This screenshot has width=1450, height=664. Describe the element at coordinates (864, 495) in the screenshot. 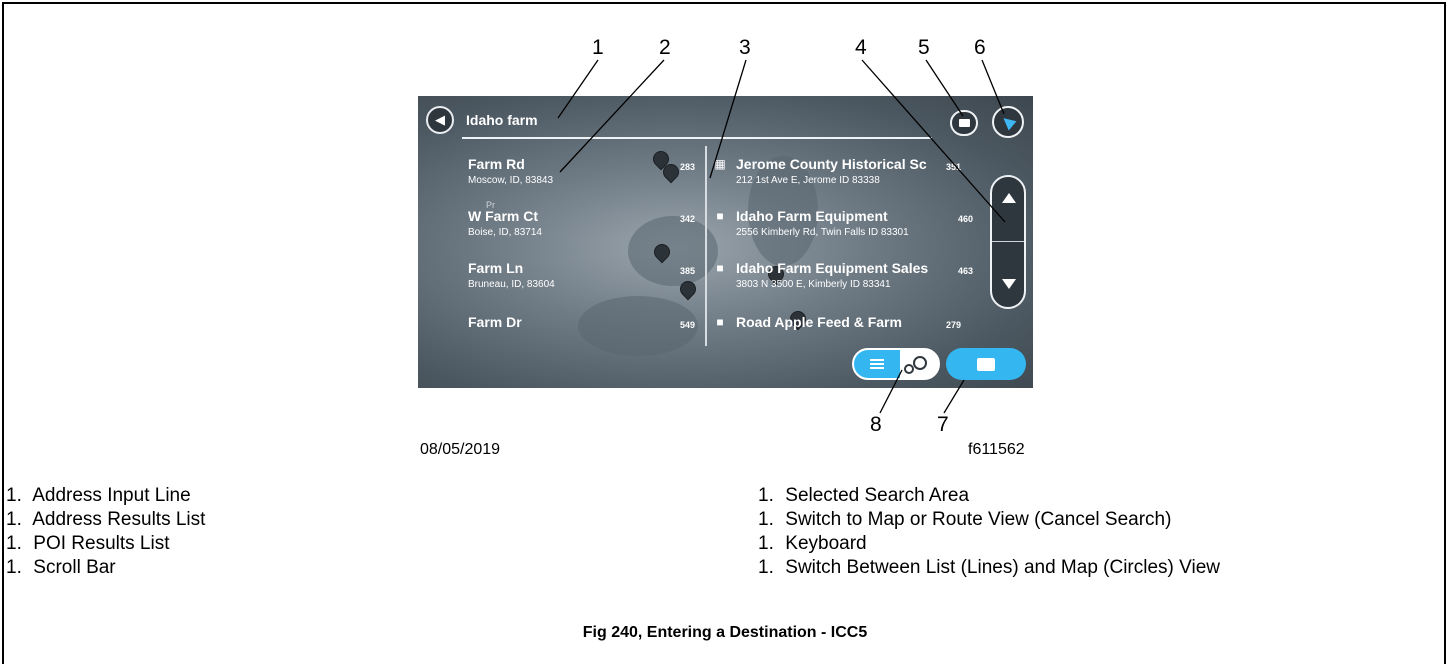

I see `legend-item: 1. Selected Search Area` at that location.